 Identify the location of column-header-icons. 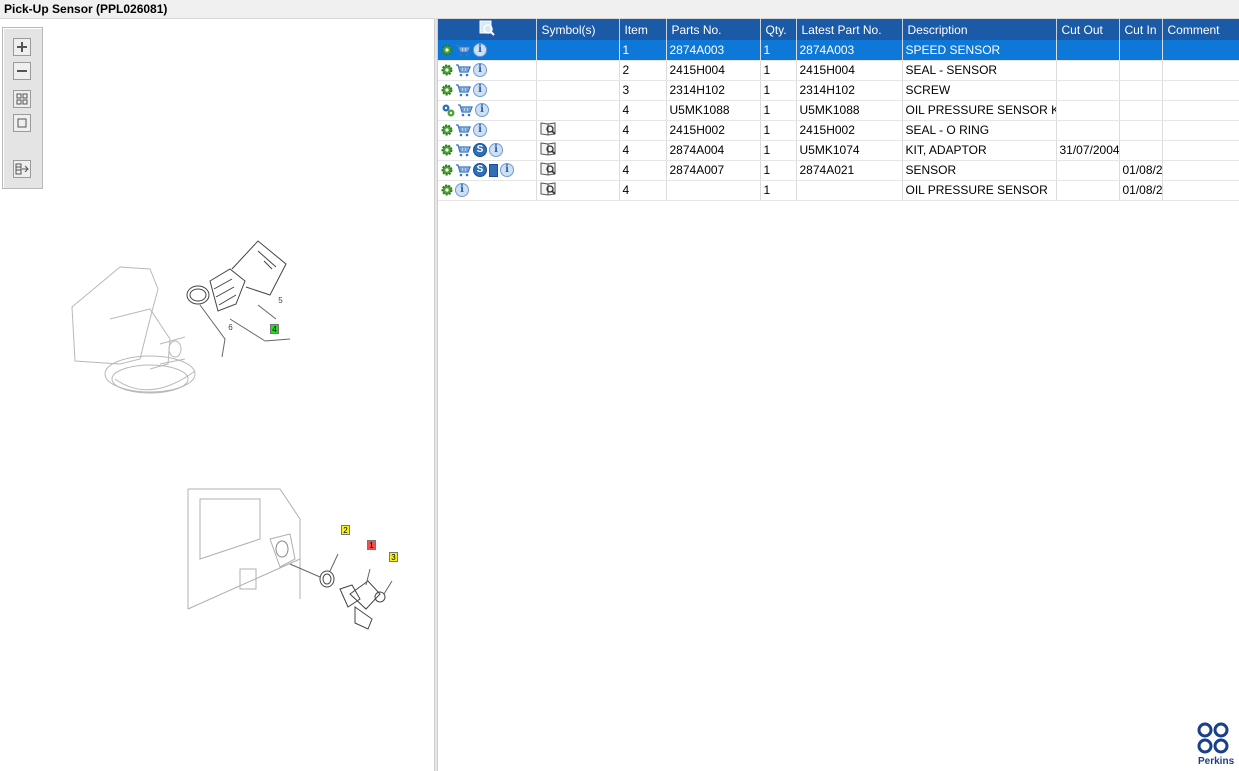
(487, 29).